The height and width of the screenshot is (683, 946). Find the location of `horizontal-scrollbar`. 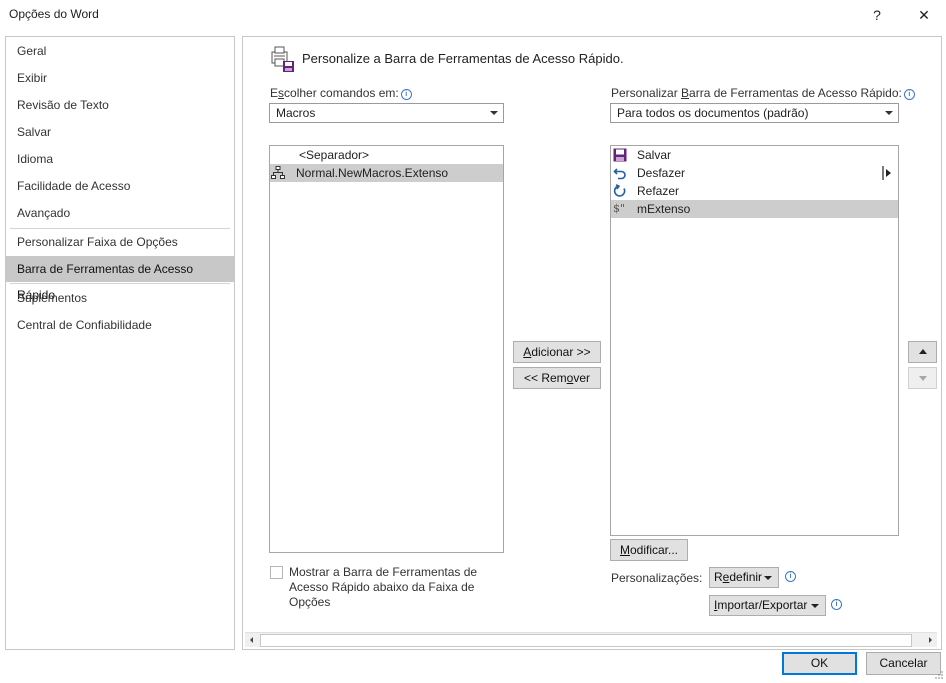

horizontal-scrollbar is located at coordinates (591, 639).